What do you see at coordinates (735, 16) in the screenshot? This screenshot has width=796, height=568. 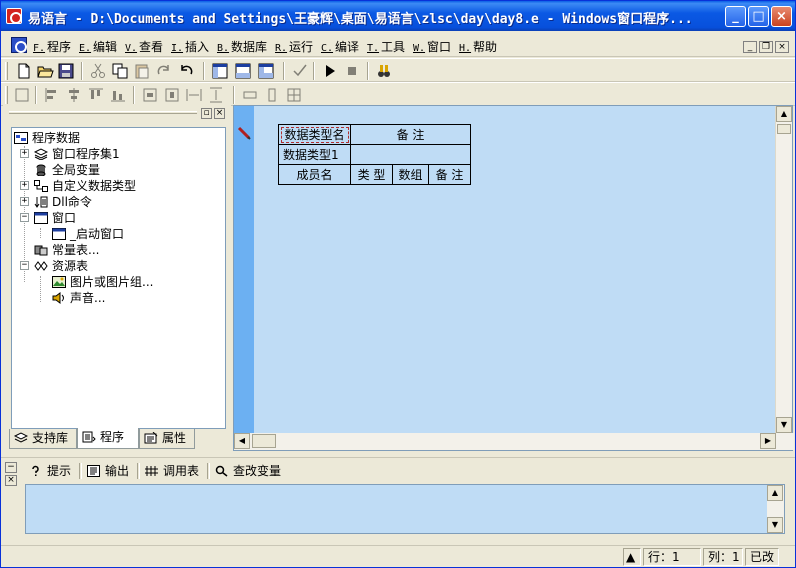 I see `minimize-button: _` at bounding box center [735, 16].